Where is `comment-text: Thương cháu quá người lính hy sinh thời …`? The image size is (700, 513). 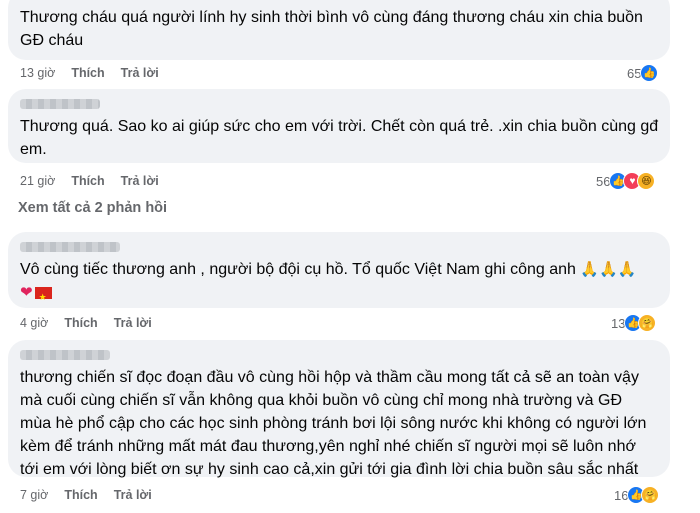
comment-text: Thương cháu quá người lính hy sinh thời … is located at coordinates (331, 29).